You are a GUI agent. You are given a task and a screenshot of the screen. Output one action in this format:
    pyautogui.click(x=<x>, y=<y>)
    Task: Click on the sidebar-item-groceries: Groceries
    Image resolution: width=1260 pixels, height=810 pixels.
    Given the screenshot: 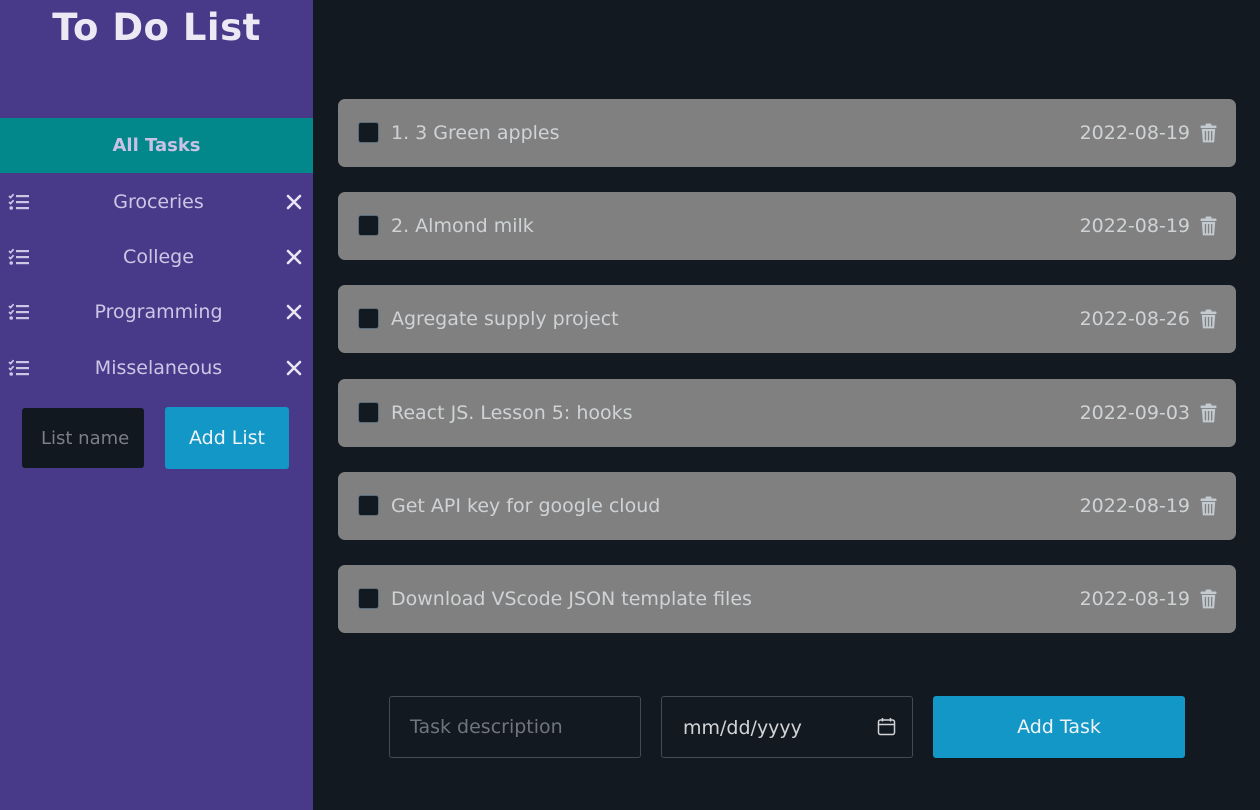 What is the action you would take?
    pyautogui.click(x=156, y=202)
    